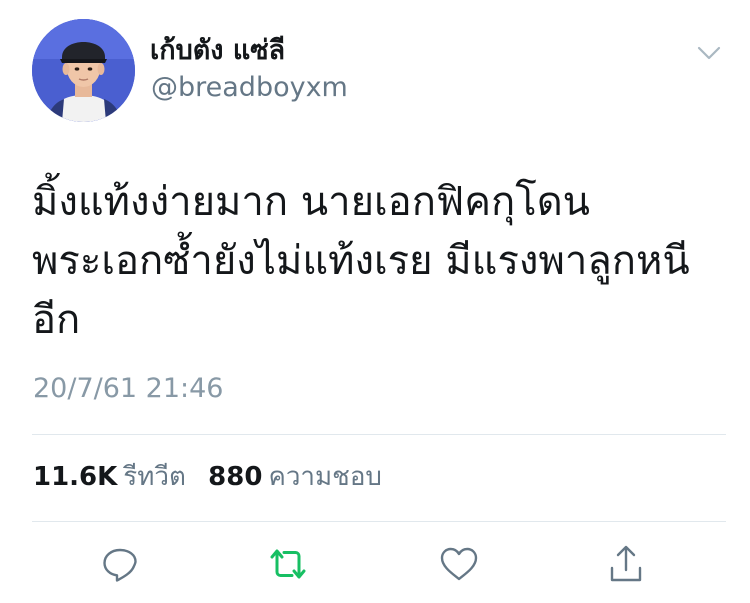 This screenshot has height=603, width=750. Describe the element at coordinates (709, 53) in the screenshot. I see `chevron-down-icon` at that location.